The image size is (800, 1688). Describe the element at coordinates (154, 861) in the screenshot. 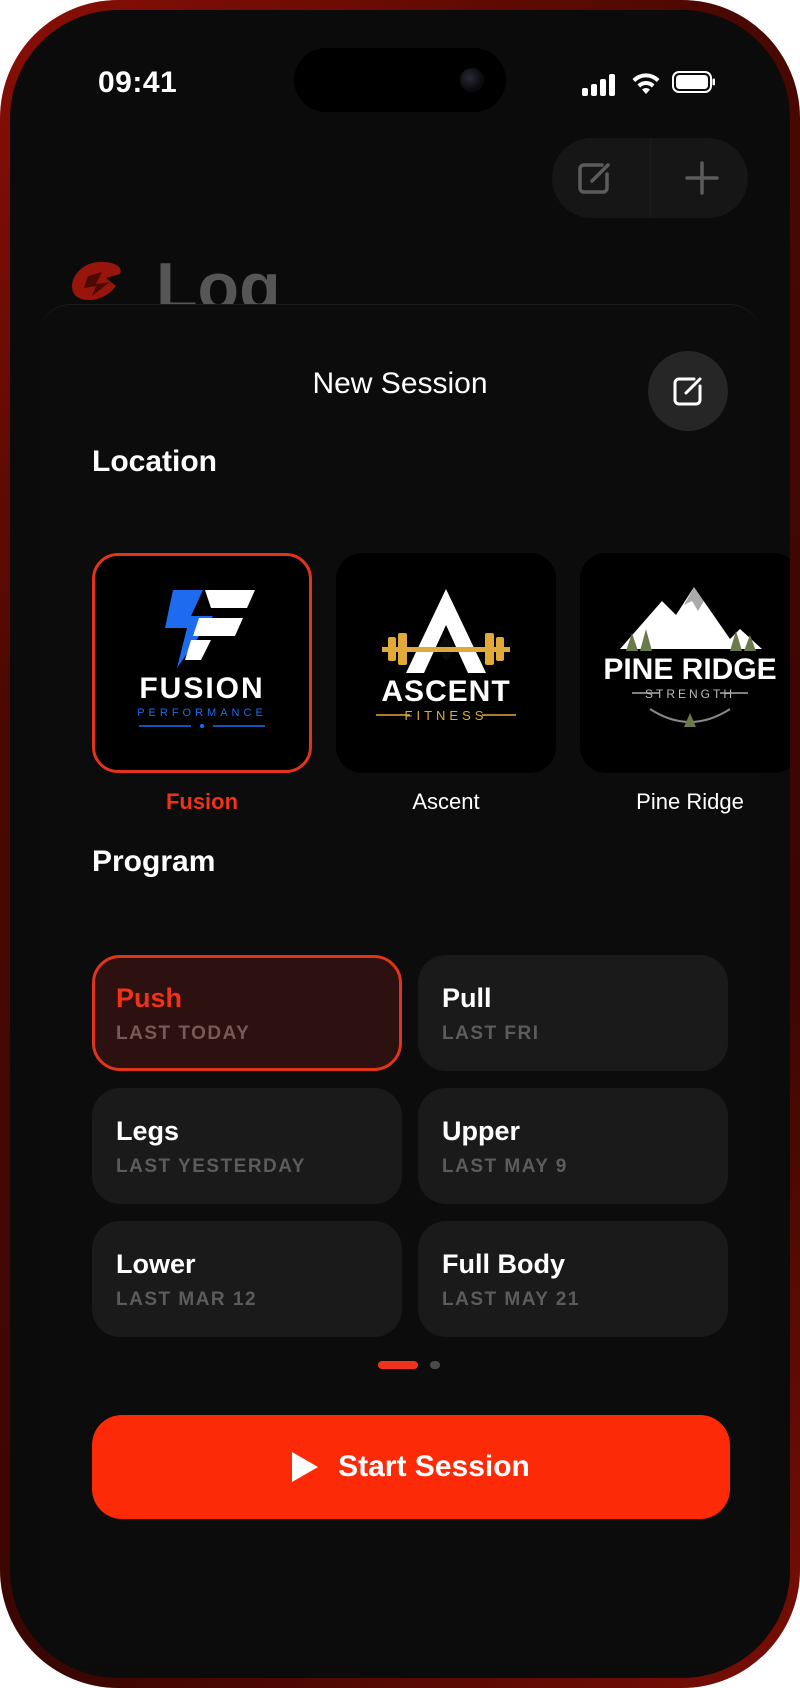

I see `program-heading: Program` at that location.